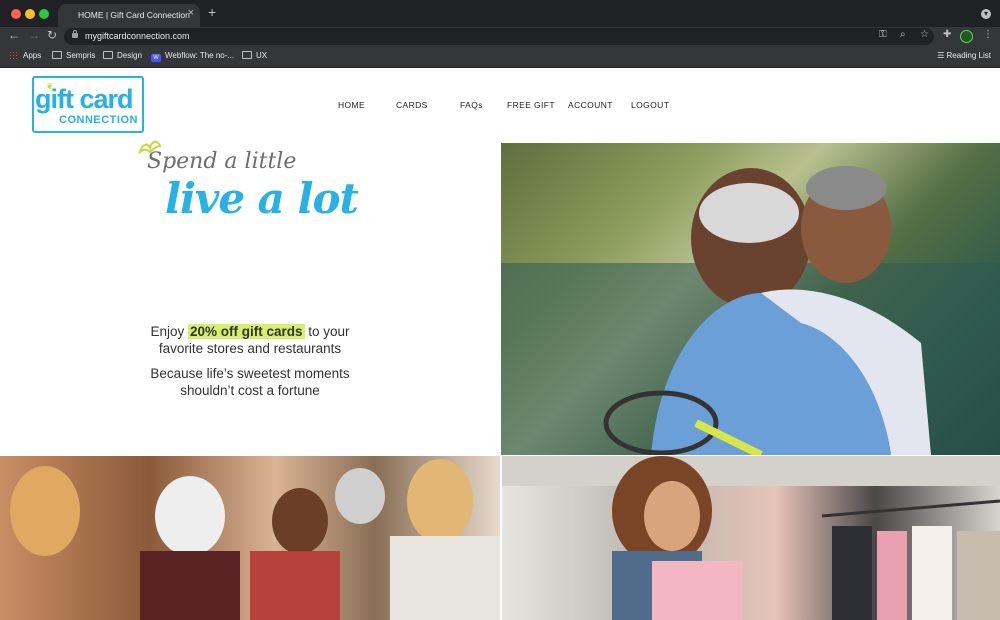 This screenshot has height=620, width=1000. What do you see at coordinates (250, 348) in the screenshot?
I see `hero-tagline-1-line2: favorite stores and restaurants` at bounding box center [250, 348].